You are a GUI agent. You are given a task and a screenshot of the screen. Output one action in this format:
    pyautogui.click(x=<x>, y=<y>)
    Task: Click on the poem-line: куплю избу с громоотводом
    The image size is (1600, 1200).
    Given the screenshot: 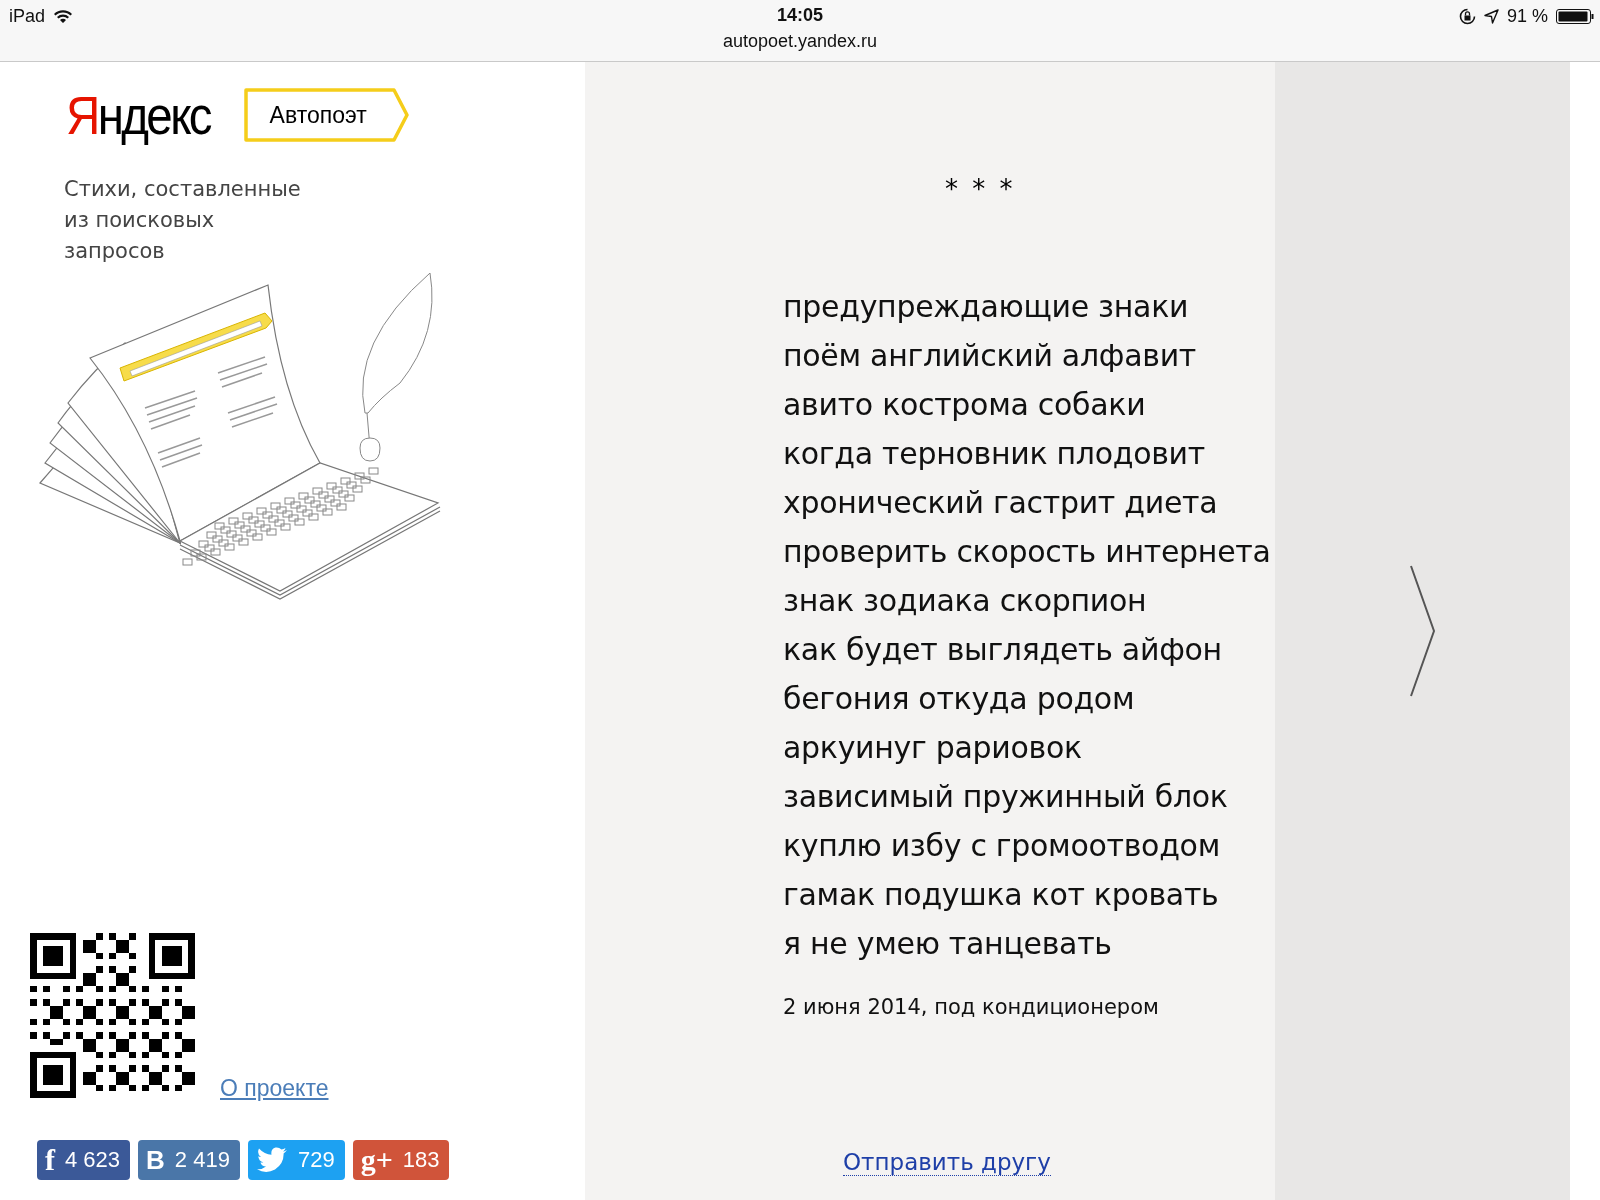 What is the action you would take?
    pyautogui.click(x=1002, y=846)
    